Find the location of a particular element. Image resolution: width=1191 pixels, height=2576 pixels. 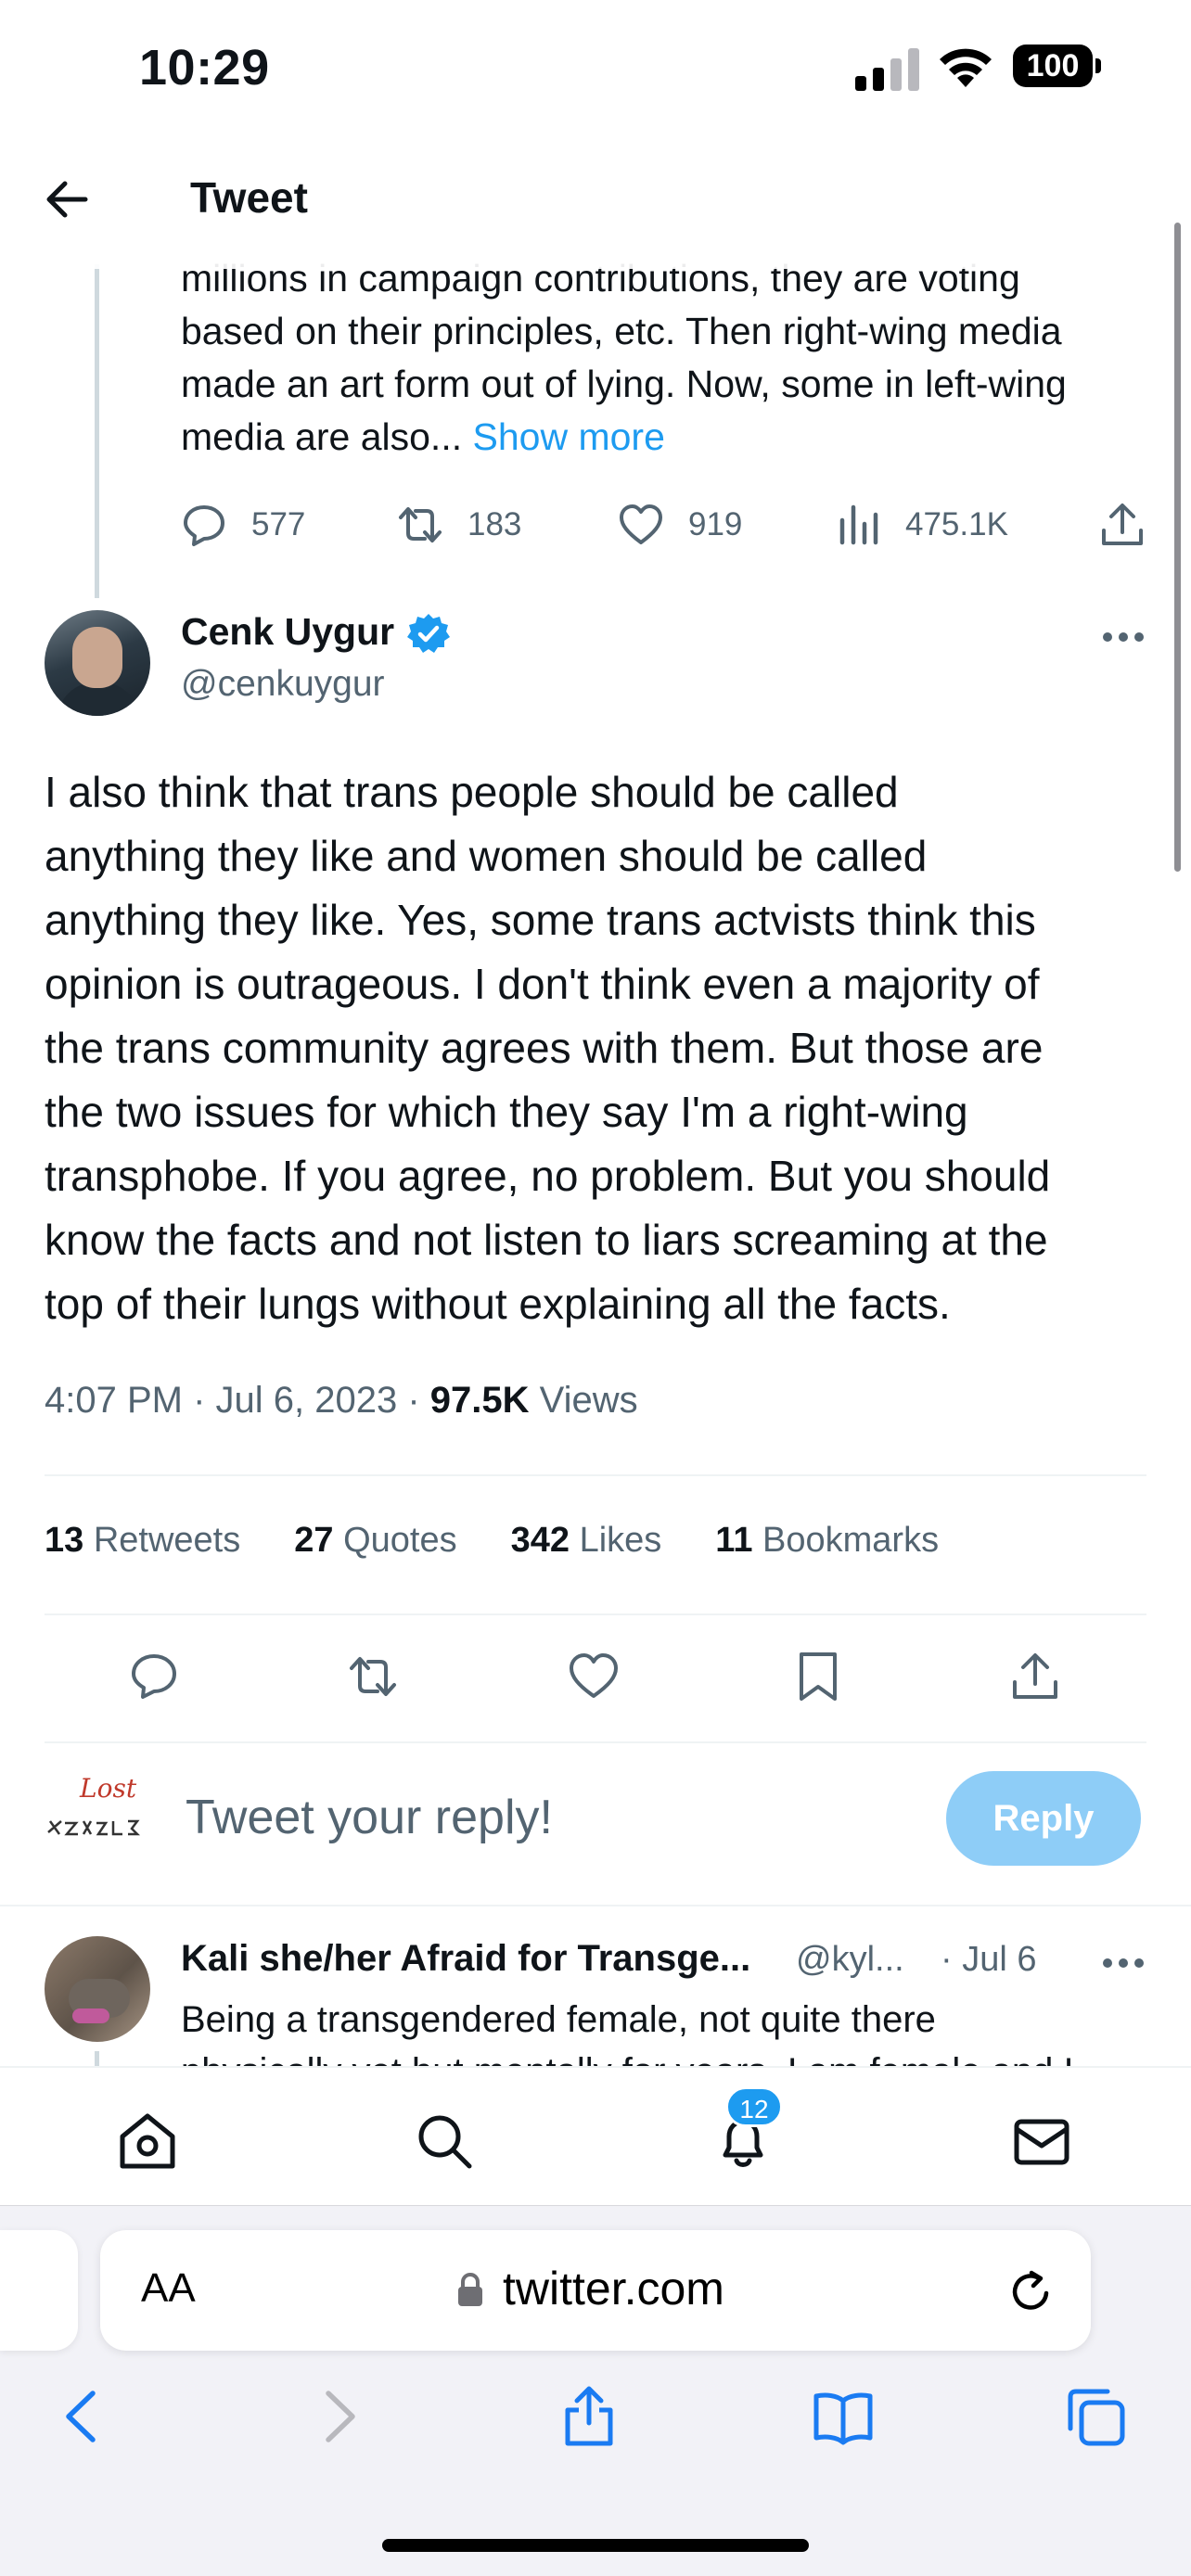

search-icon is located at coordinates (444, 2141).